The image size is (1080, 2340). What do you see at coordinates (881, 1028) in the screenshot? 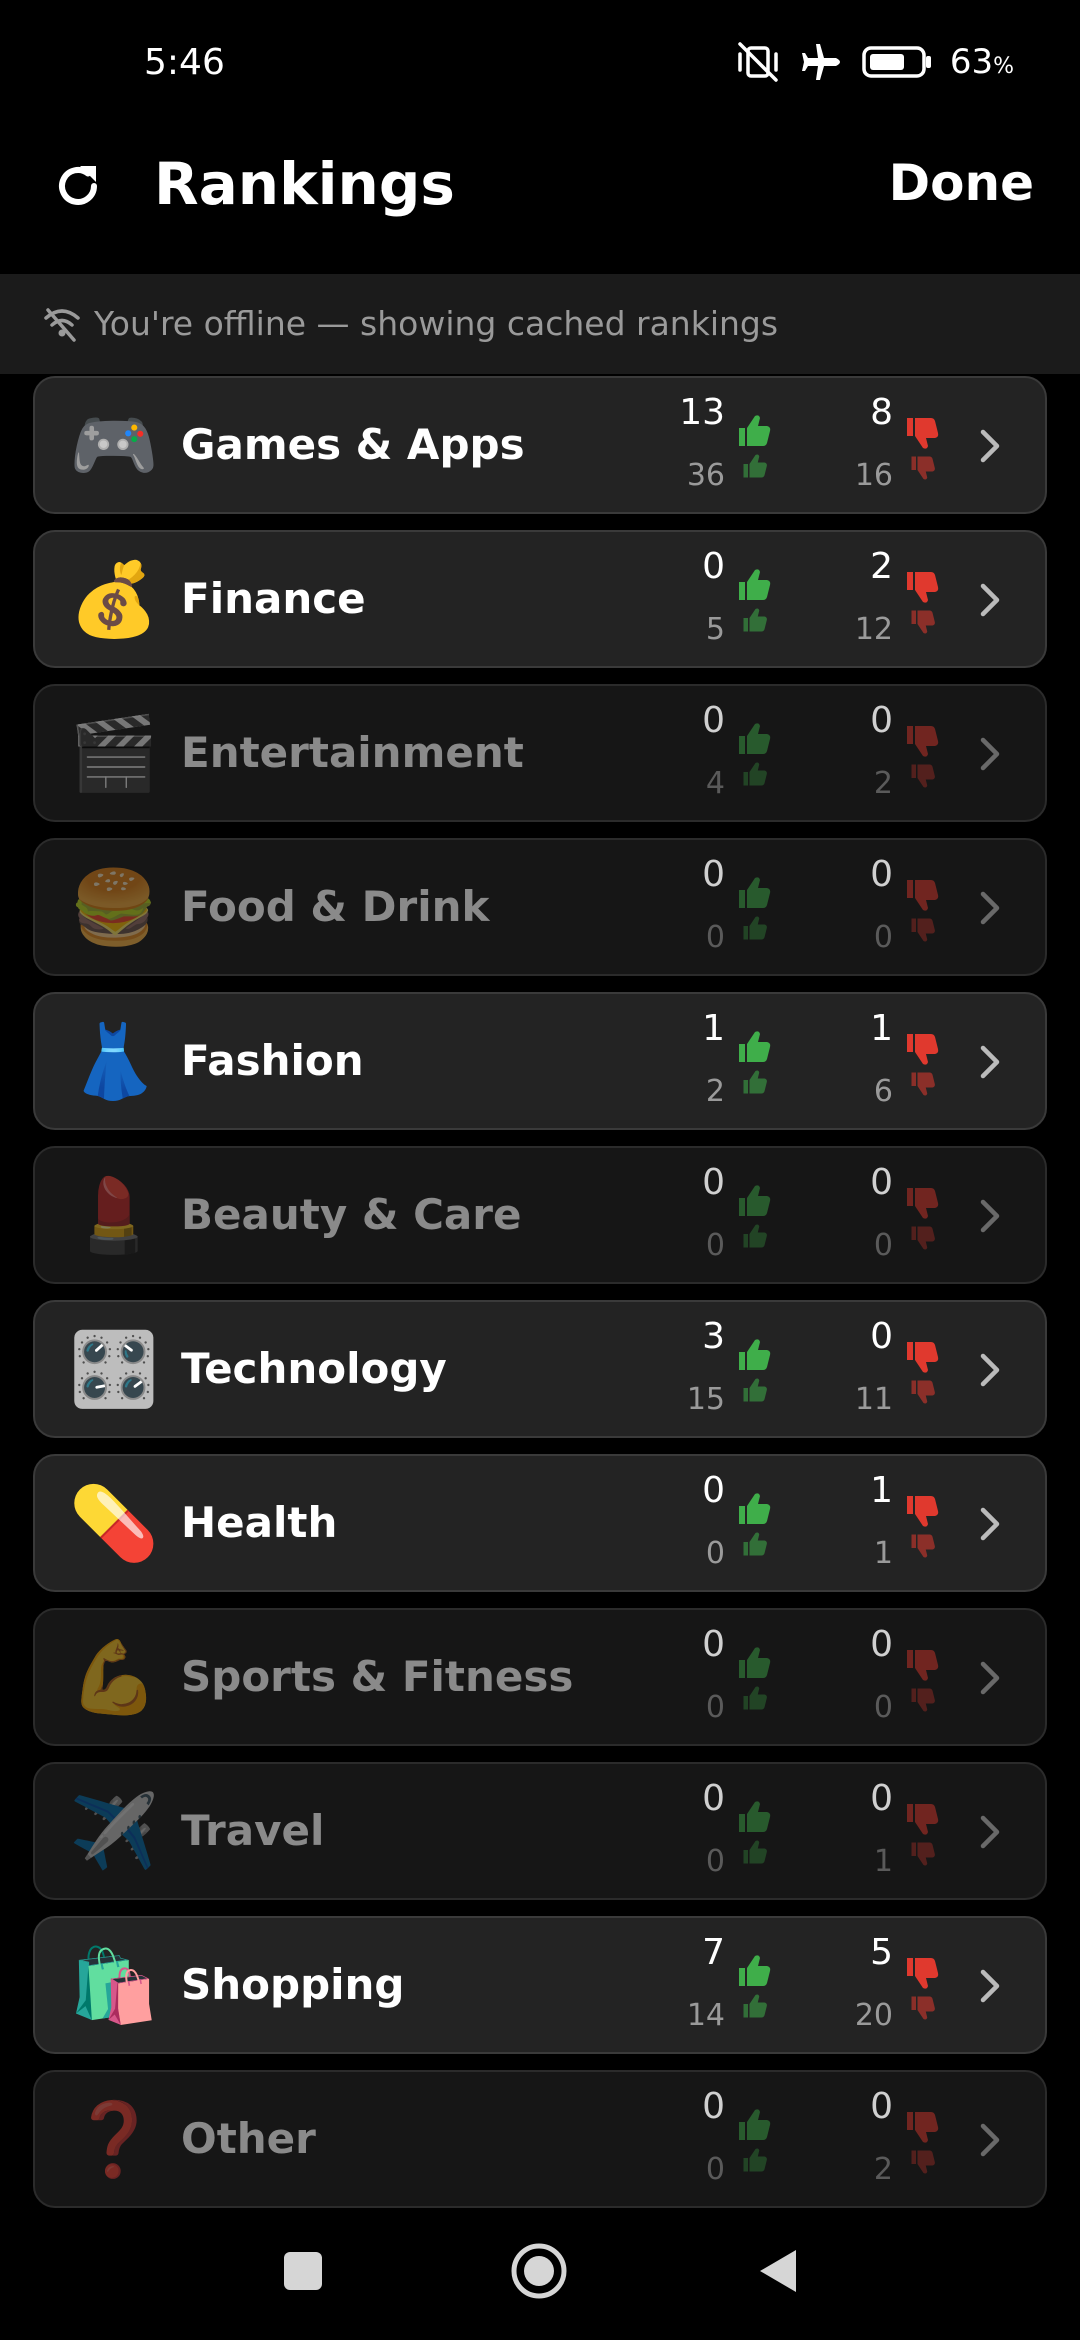
I see `downvote-count: 1` at bounding box center [881, 1028].